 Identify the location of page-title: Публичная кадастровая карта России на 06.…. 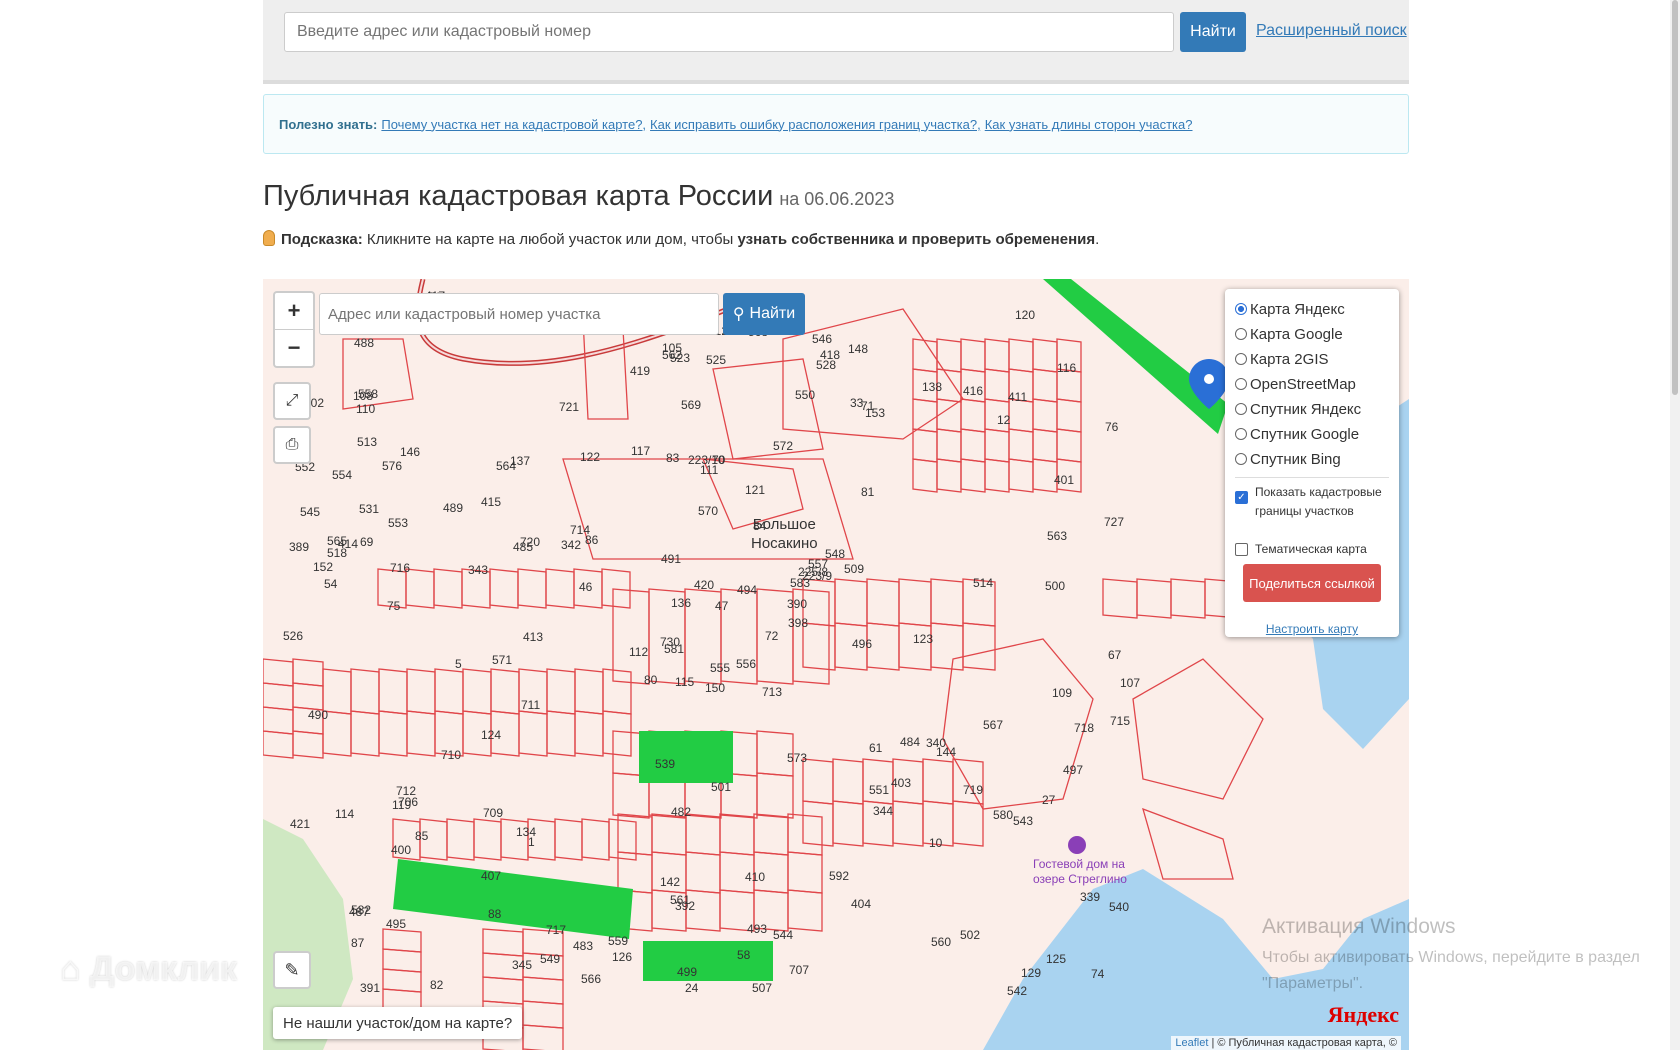
(578, 196).